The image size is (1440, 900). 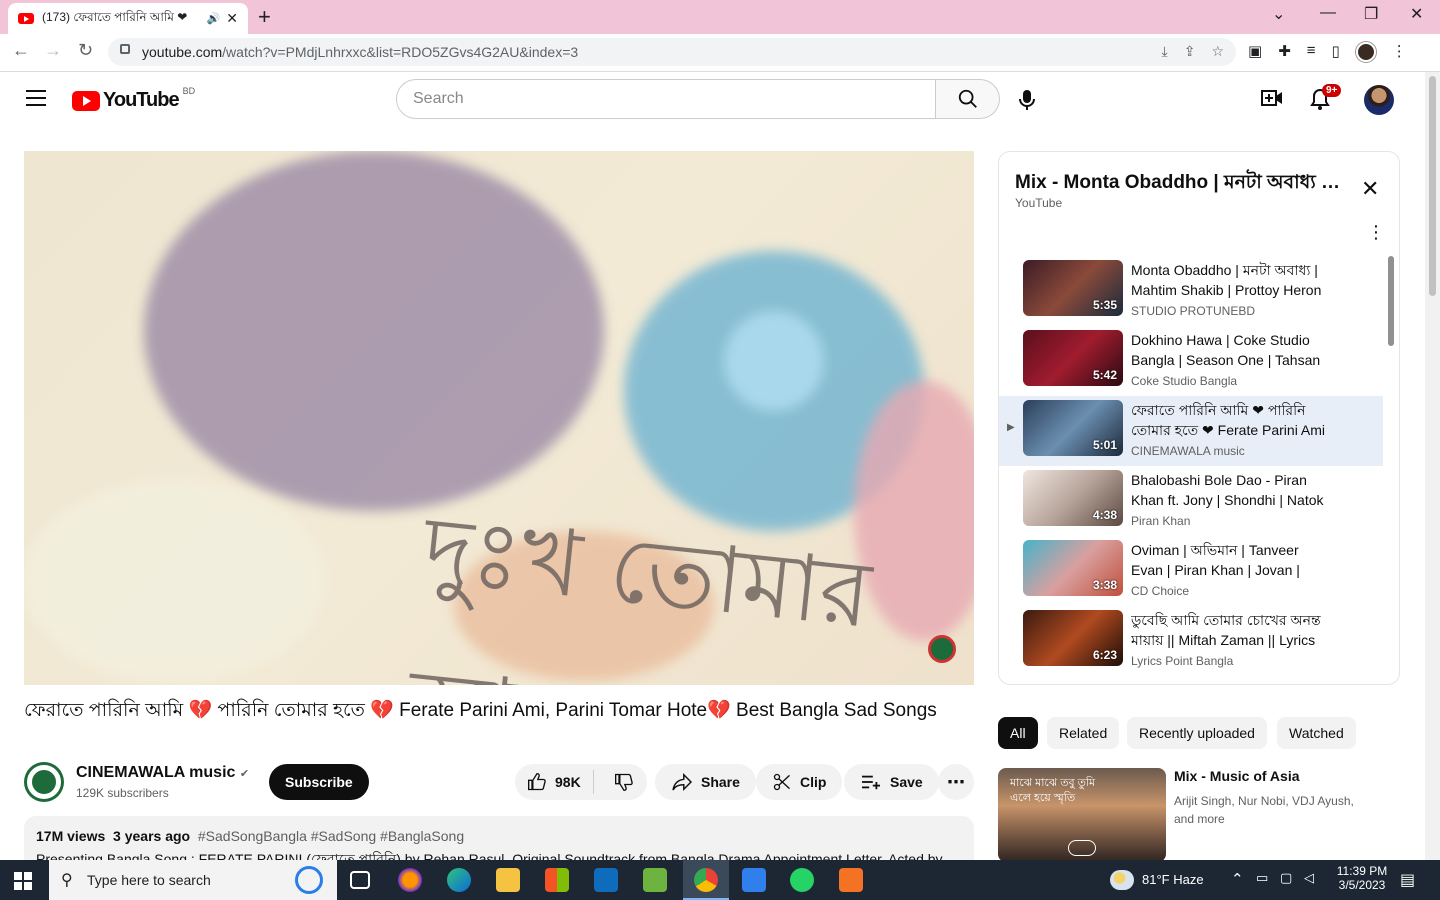 I want to click on side-panel-icon: ▯, so click(x=1336, y=52).